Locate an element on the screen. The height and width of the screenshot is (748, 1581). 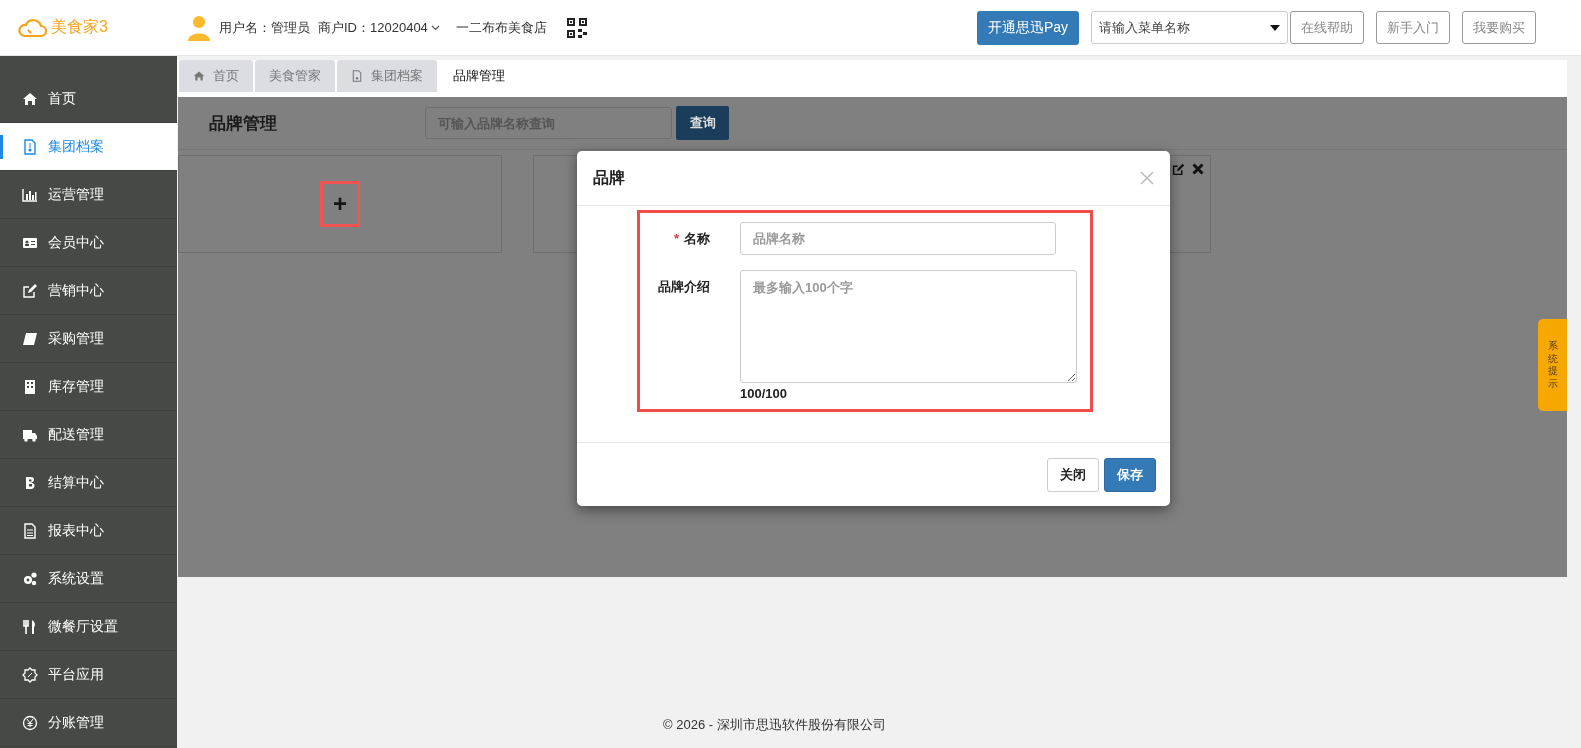
add-button: + is located at coordinates (340, 204).